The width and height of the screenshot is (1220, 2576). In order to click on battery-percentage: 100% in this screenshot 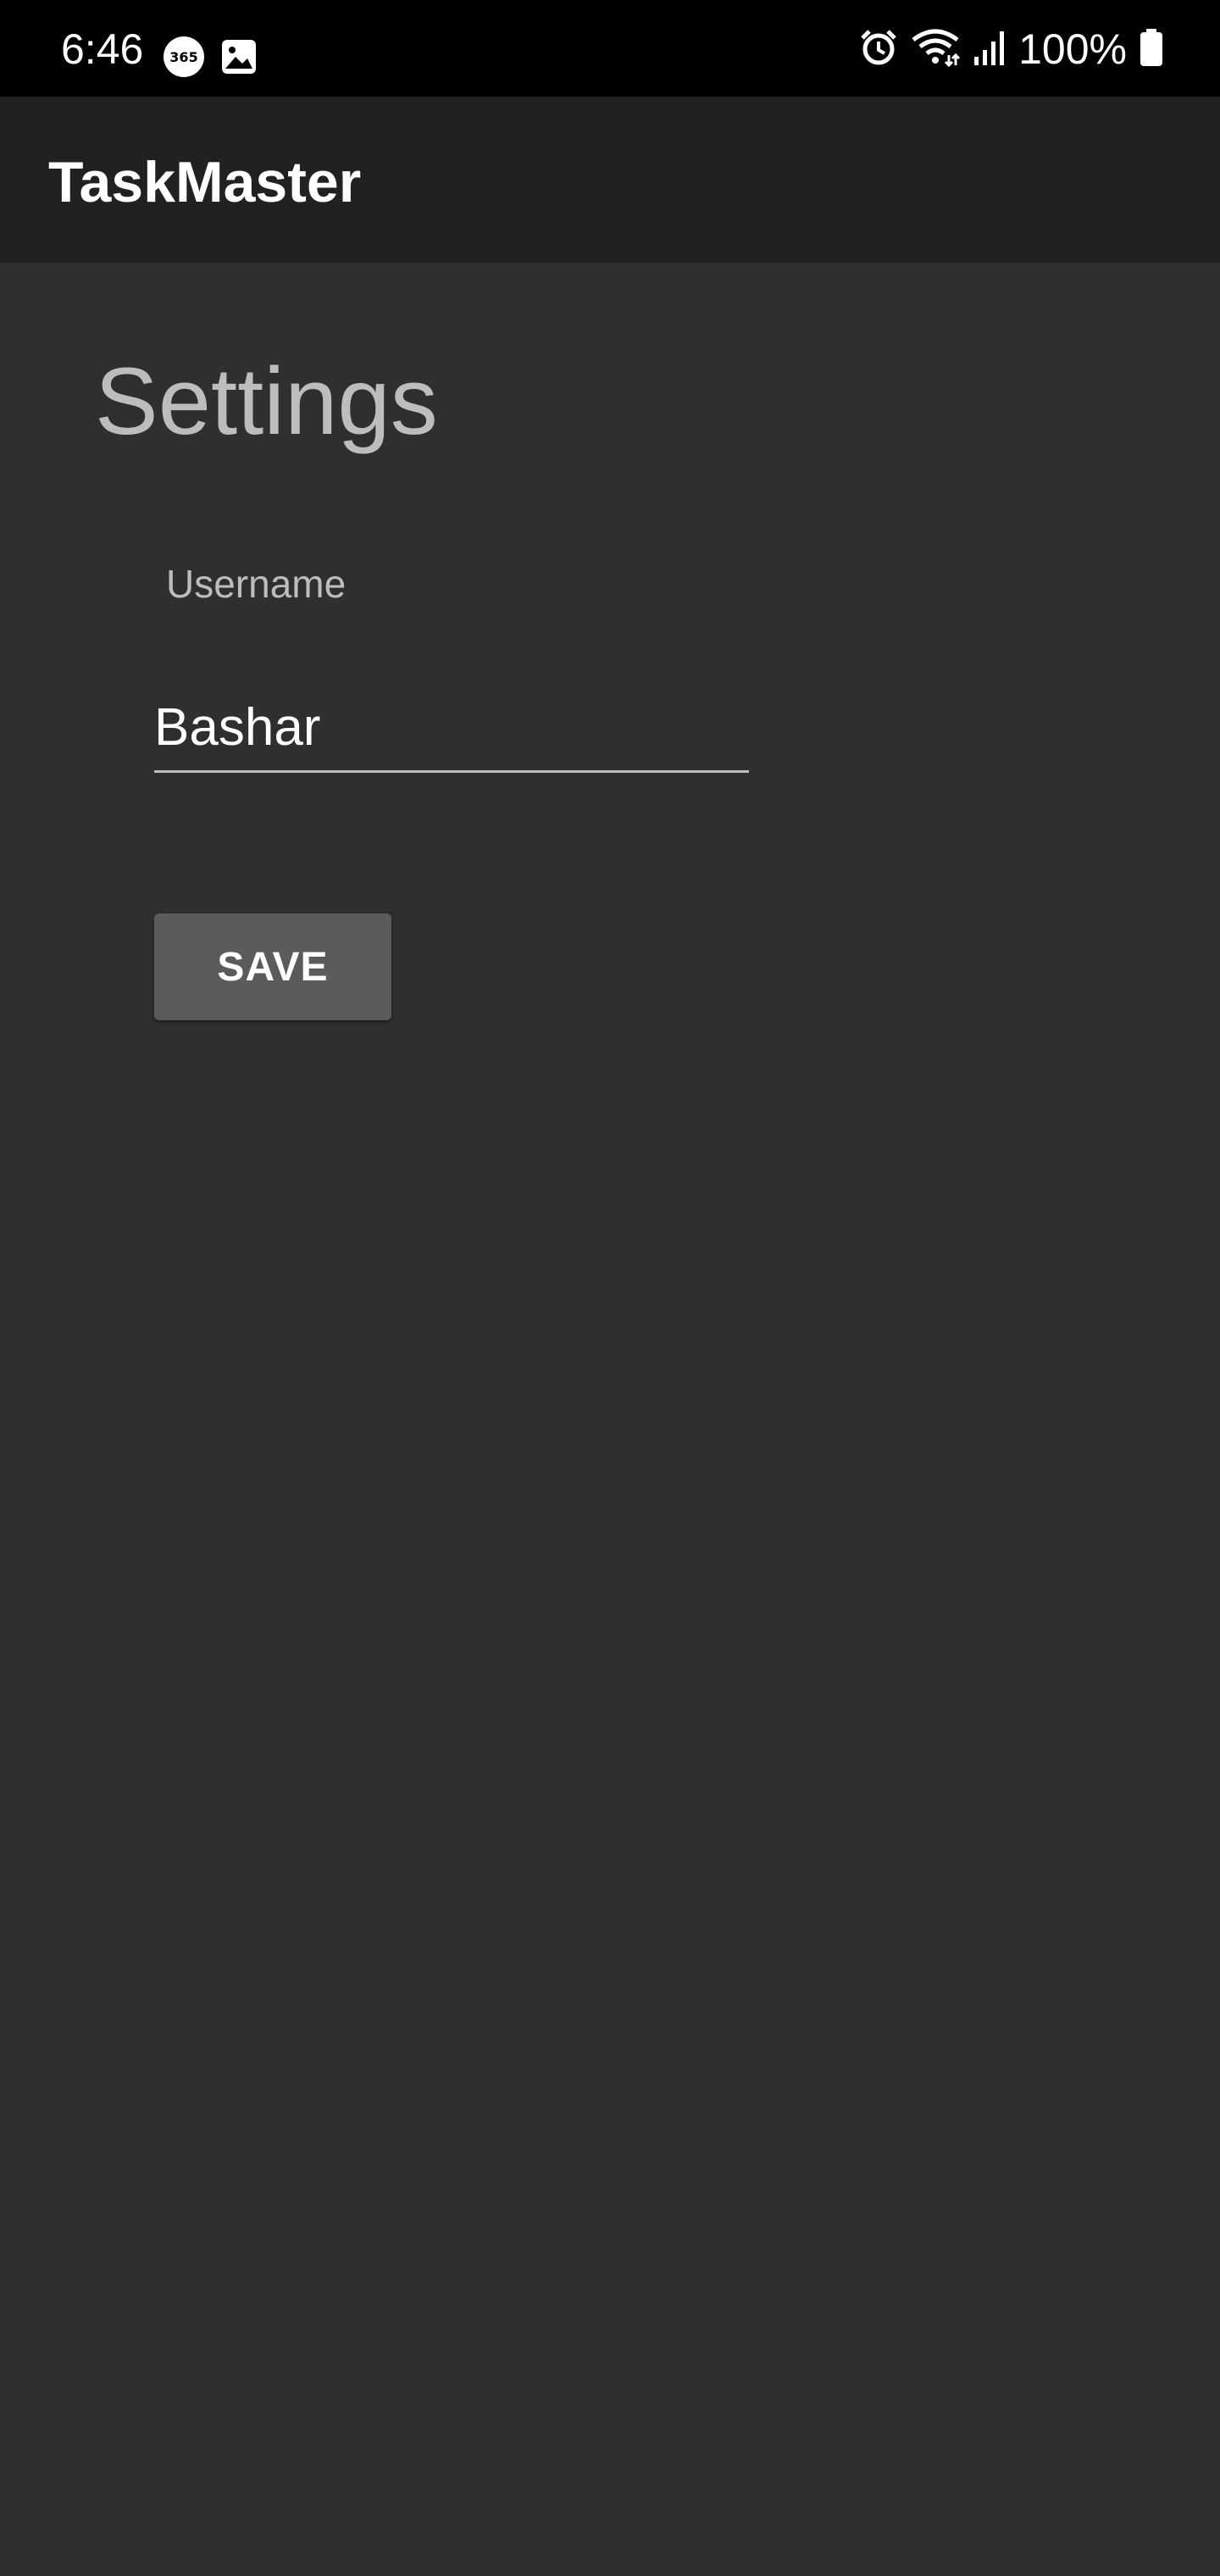, I will do `click(1072, 49)`.